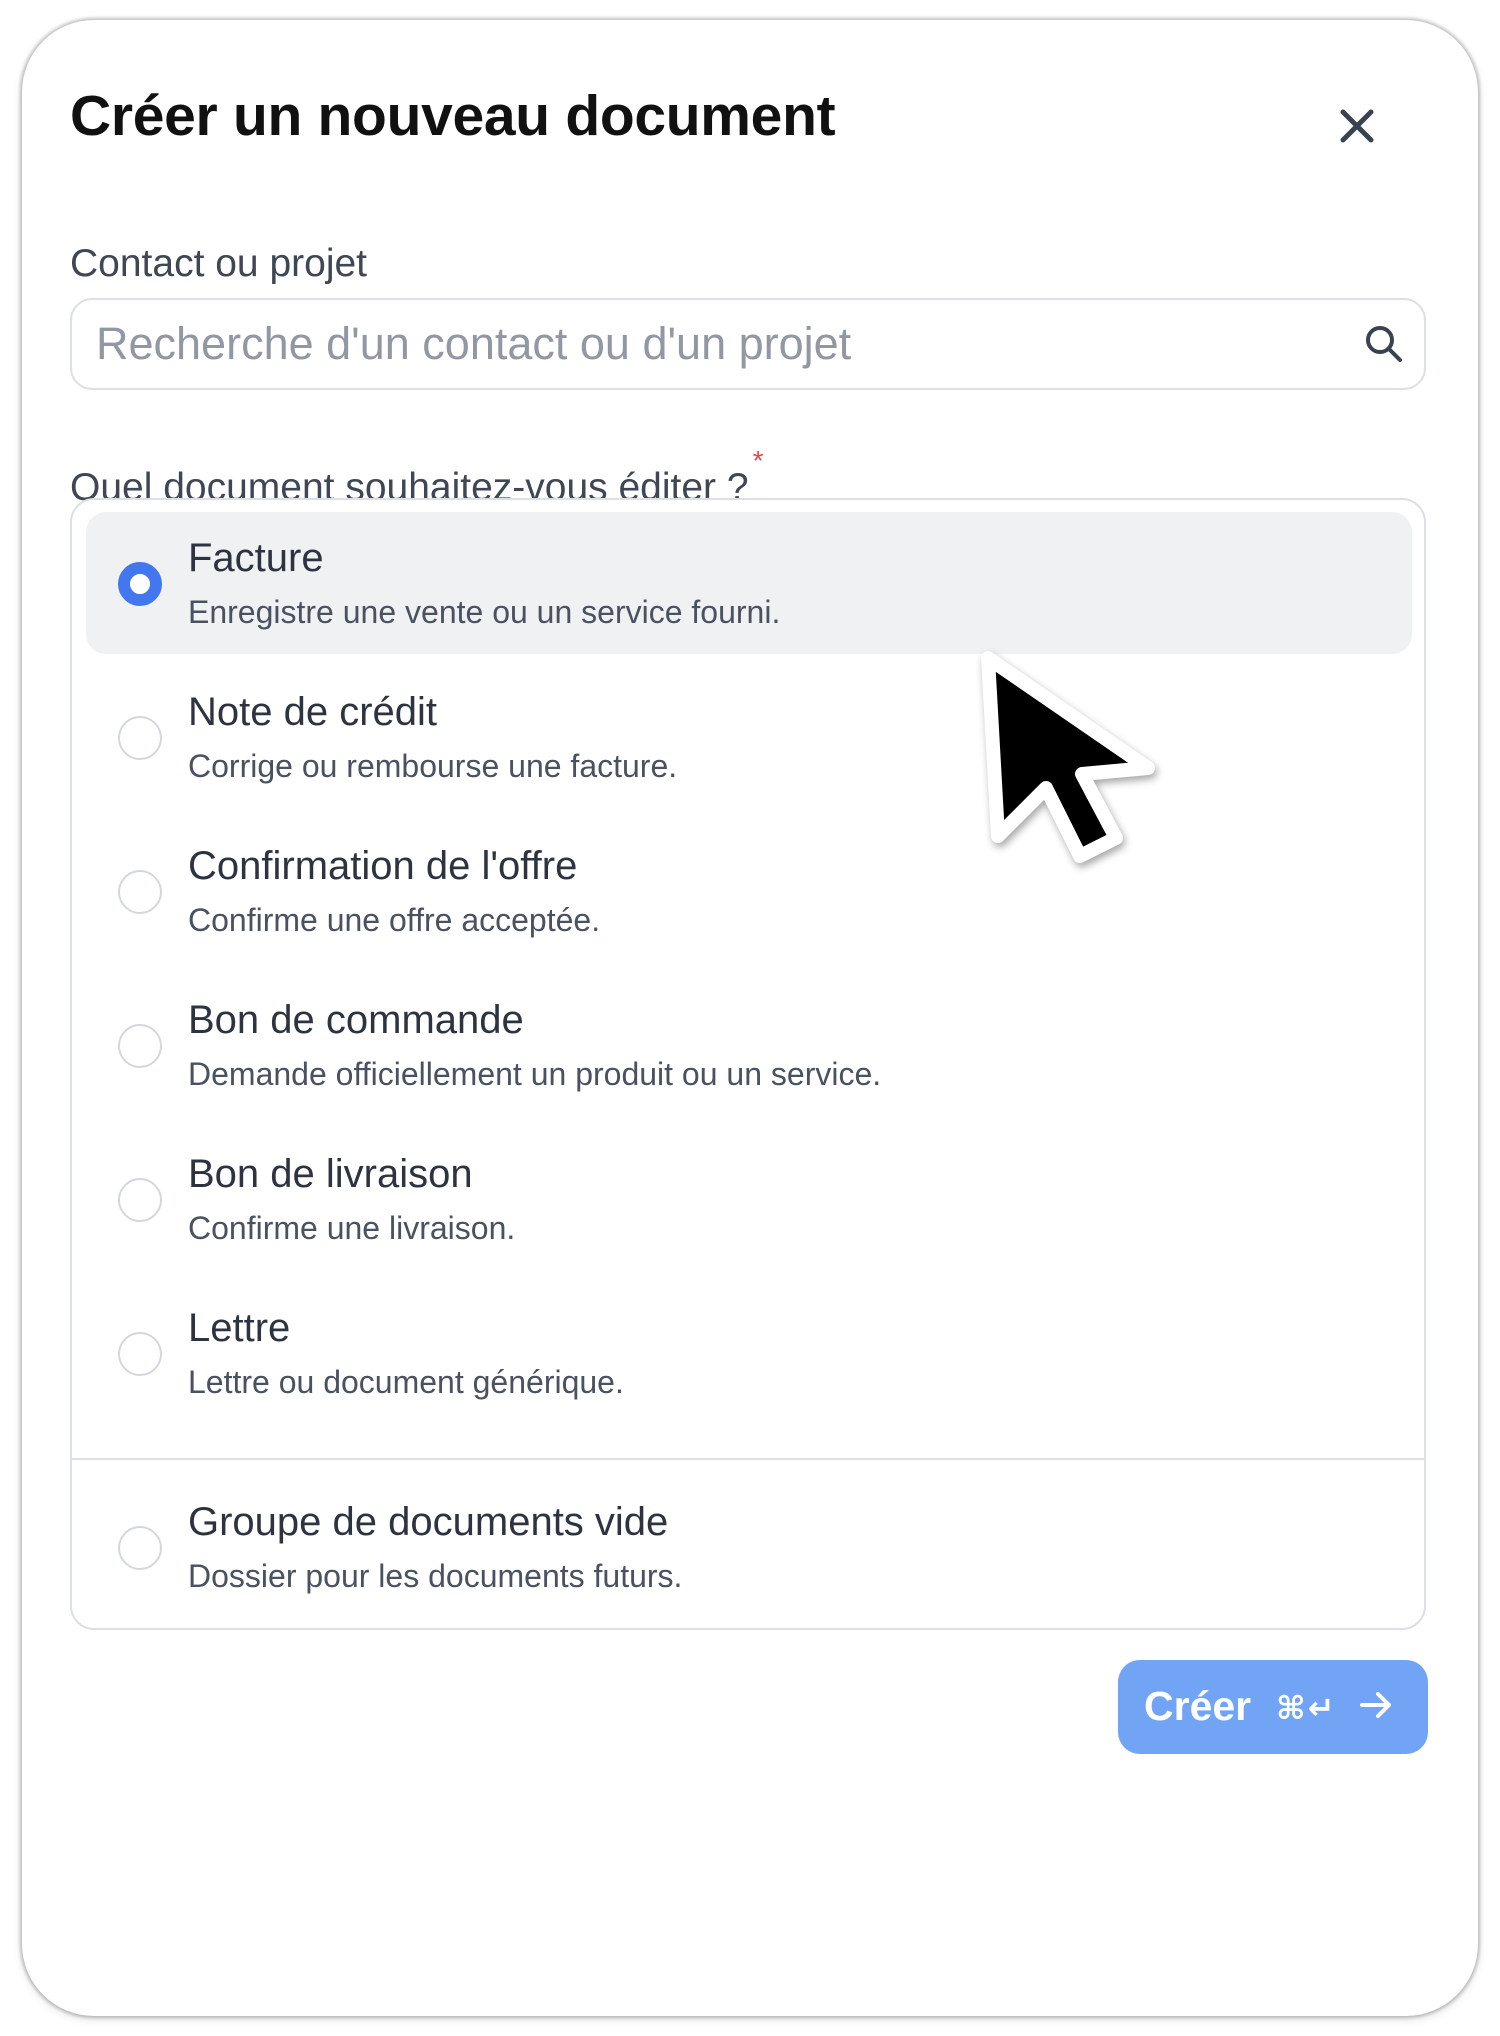  Describe the element at coordinates (313, 712) in the screenshot. I see `option-title: Note de crédit` at that location.